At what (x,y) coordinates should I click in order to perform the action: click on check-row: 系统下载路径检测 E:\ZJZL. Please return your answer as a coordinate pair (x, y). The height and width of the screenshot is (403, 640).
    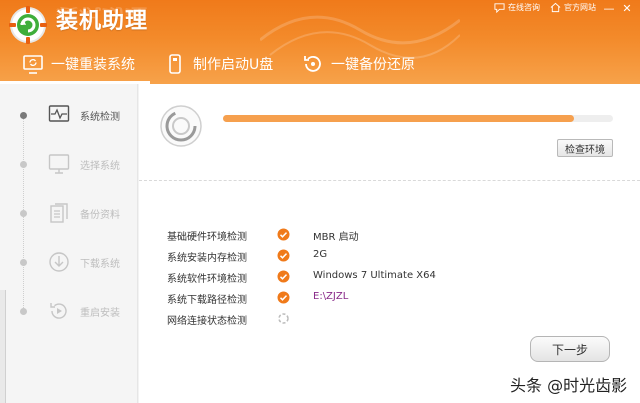
    Looking at the image, I should click on (317, 298).